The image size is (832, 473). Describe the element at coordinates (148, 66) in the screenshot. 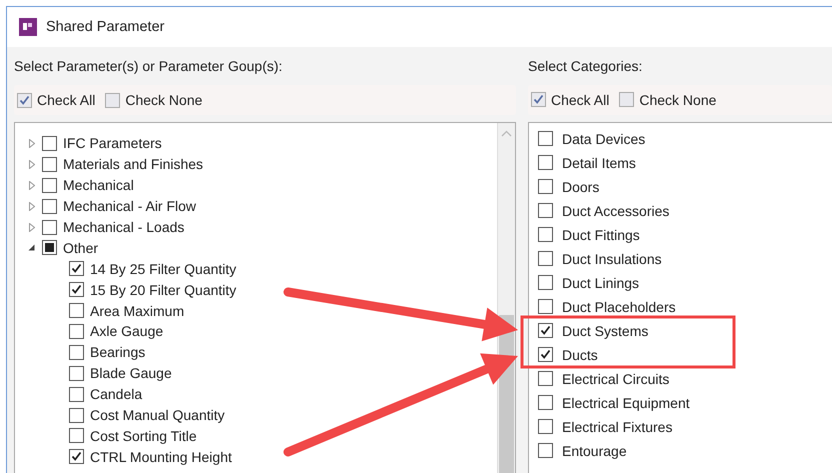

I see `section-label: Select Parameter(s) or Parameter Goup(s):` at that location.